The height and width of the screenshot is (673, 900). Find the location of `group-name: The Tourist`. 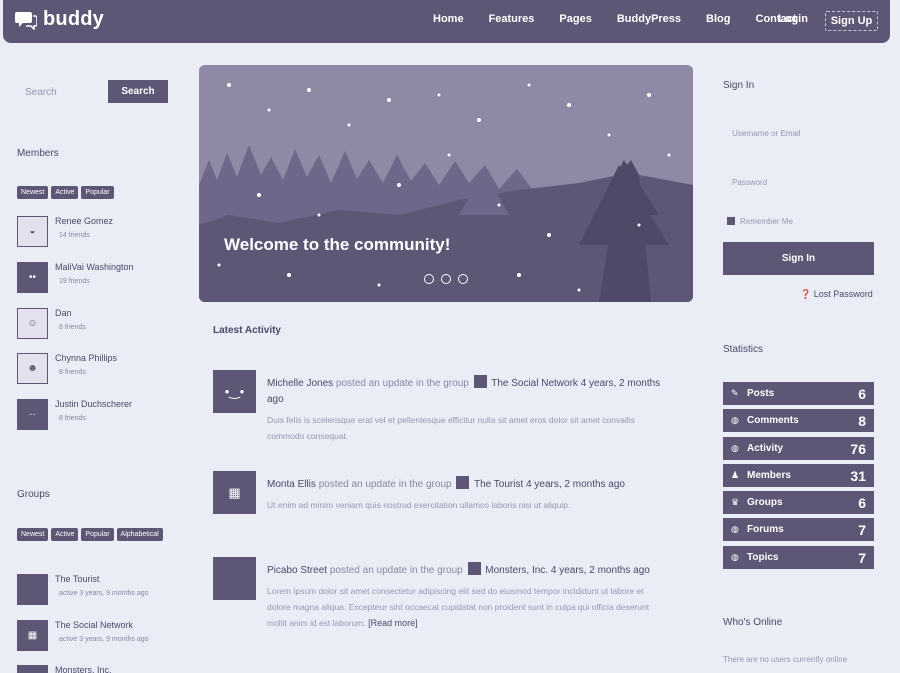

group-name: The Tourist is located at coordinates (102, 579).